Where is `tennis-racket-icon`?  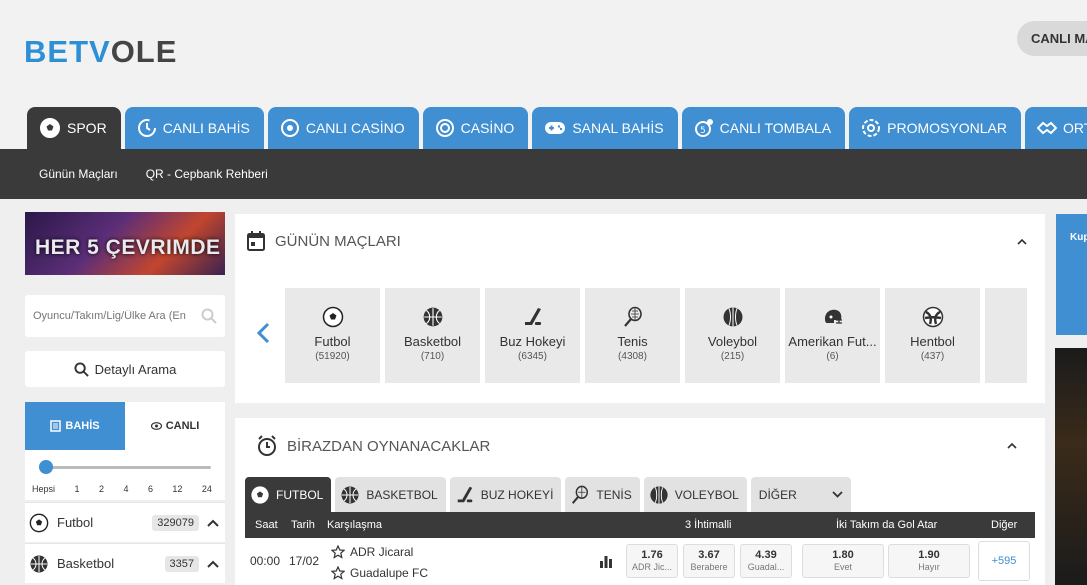 tennis-racket-icon is located at coordinates (580, 494).